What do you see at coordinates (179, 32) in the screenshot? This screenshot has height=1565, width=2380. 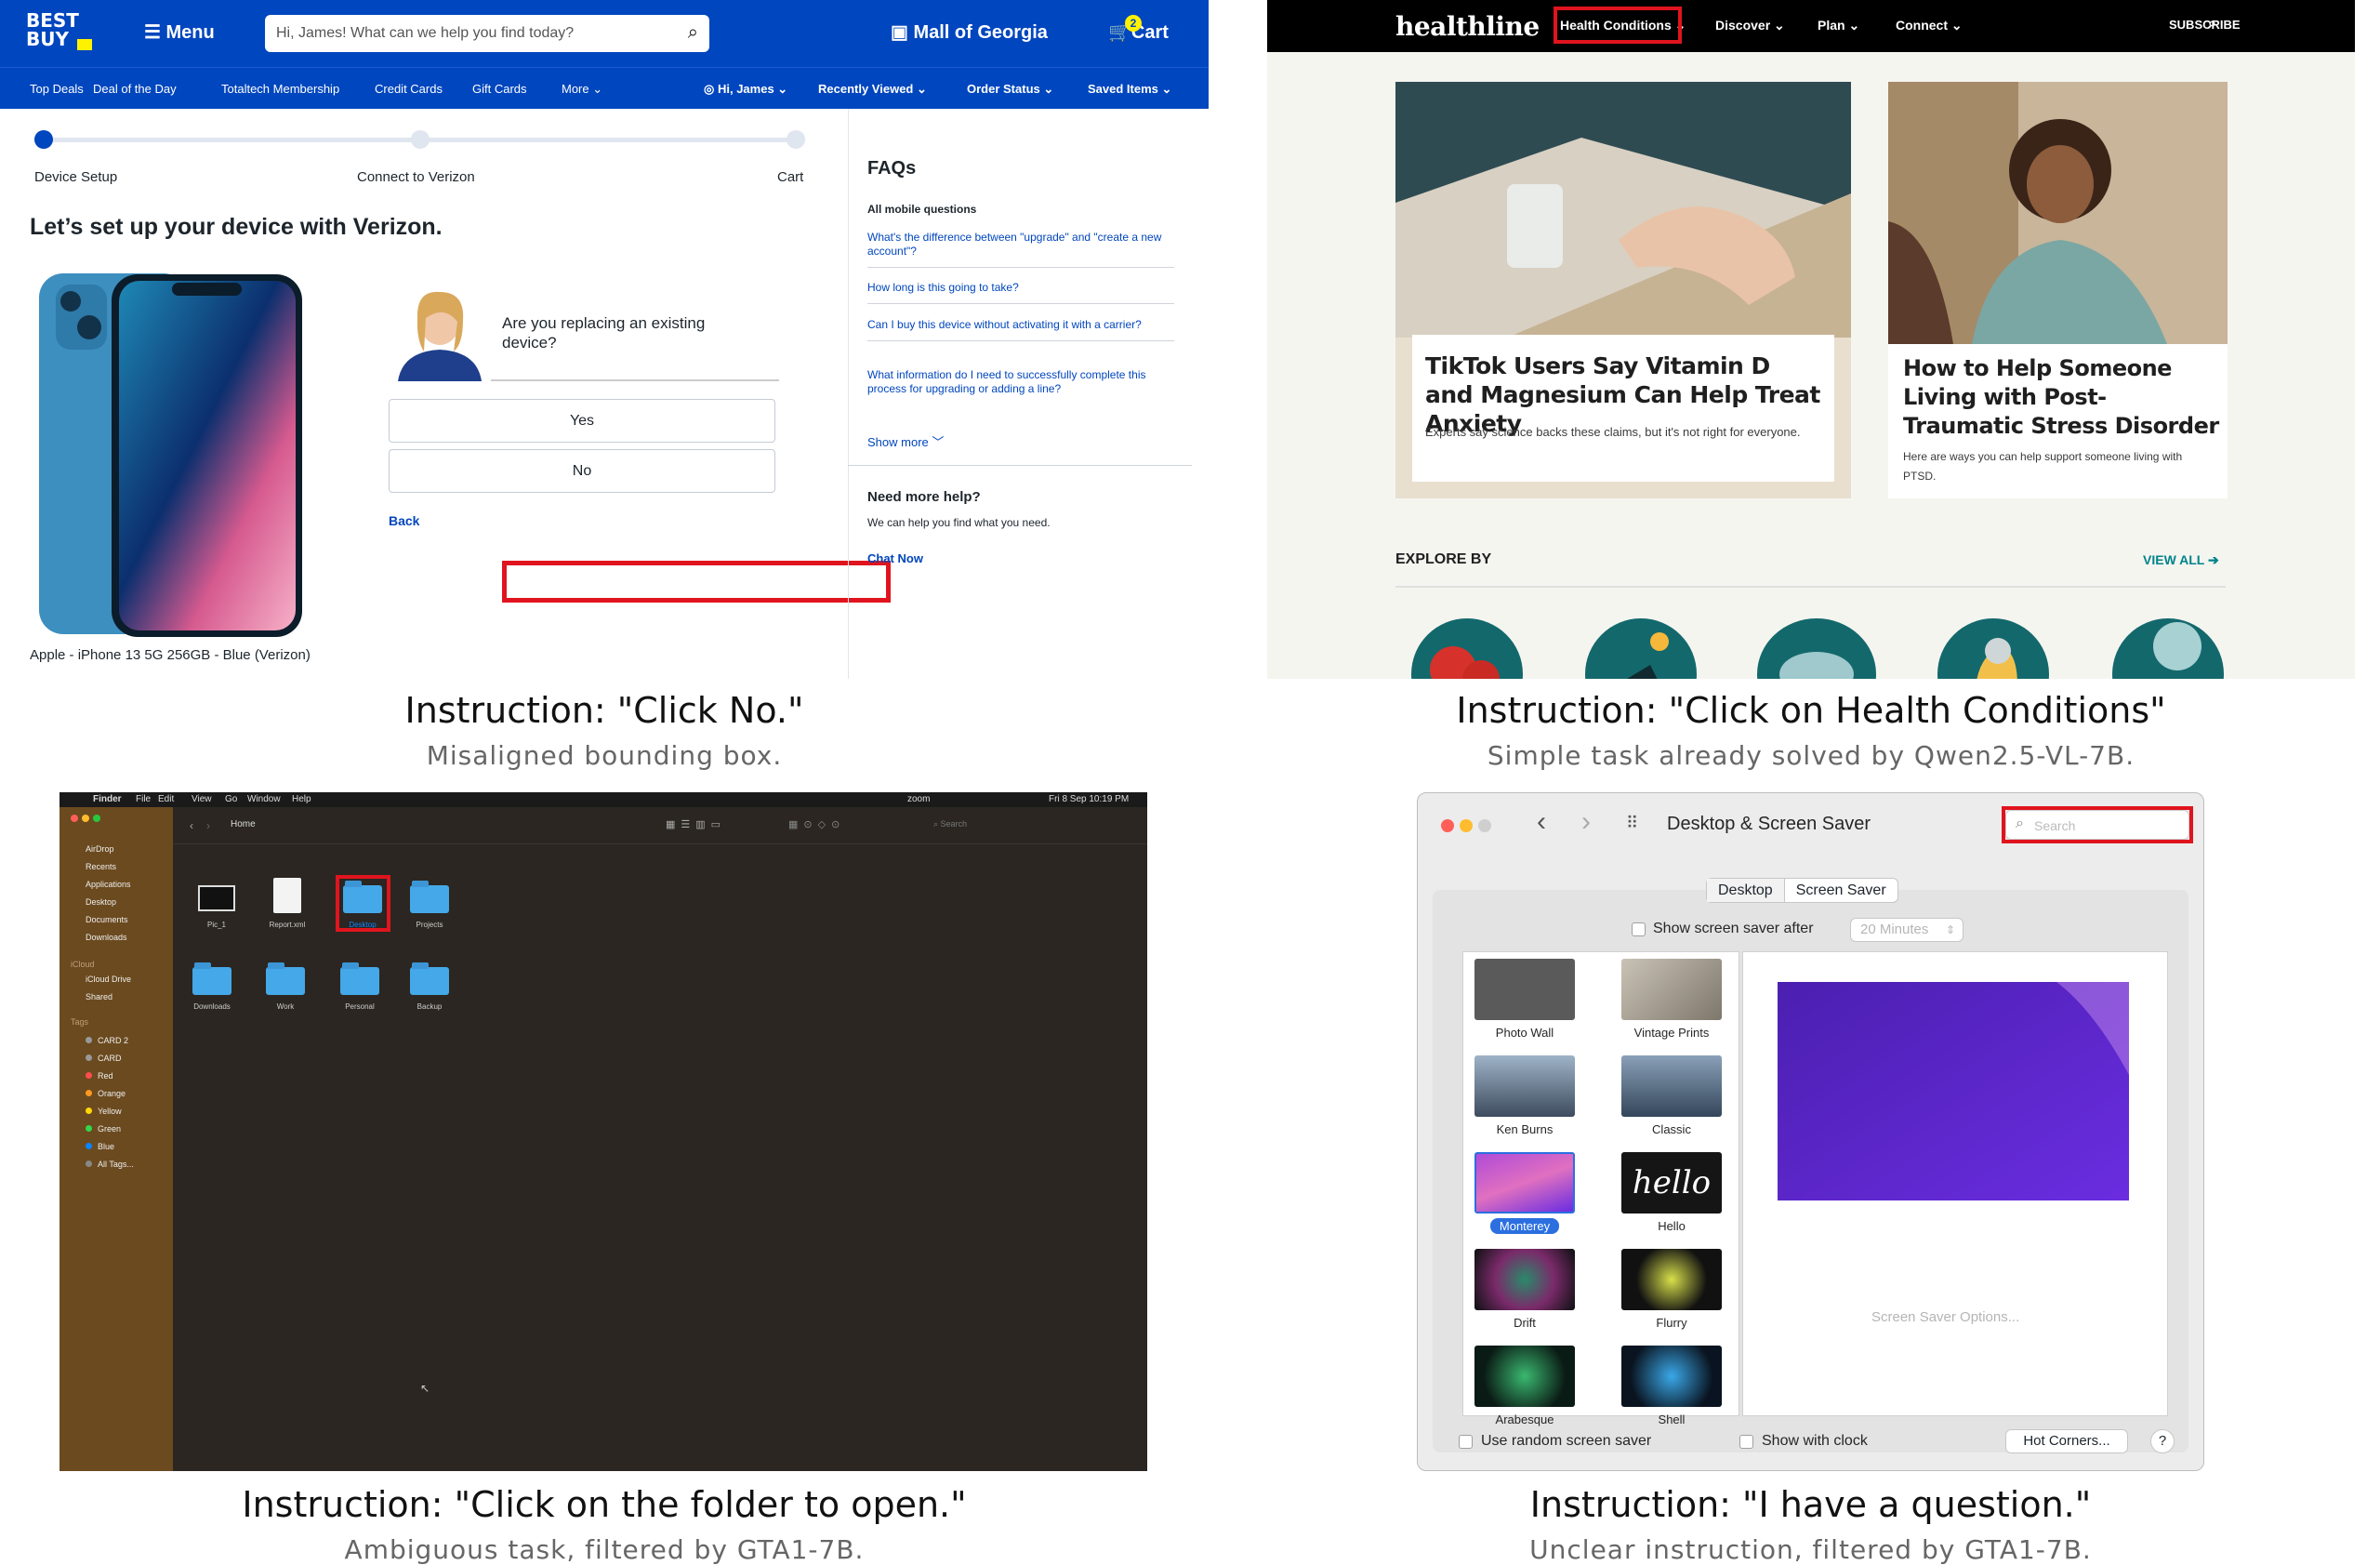 I see `menu-button: ☰ Menu` at bounding box center [179, 32].